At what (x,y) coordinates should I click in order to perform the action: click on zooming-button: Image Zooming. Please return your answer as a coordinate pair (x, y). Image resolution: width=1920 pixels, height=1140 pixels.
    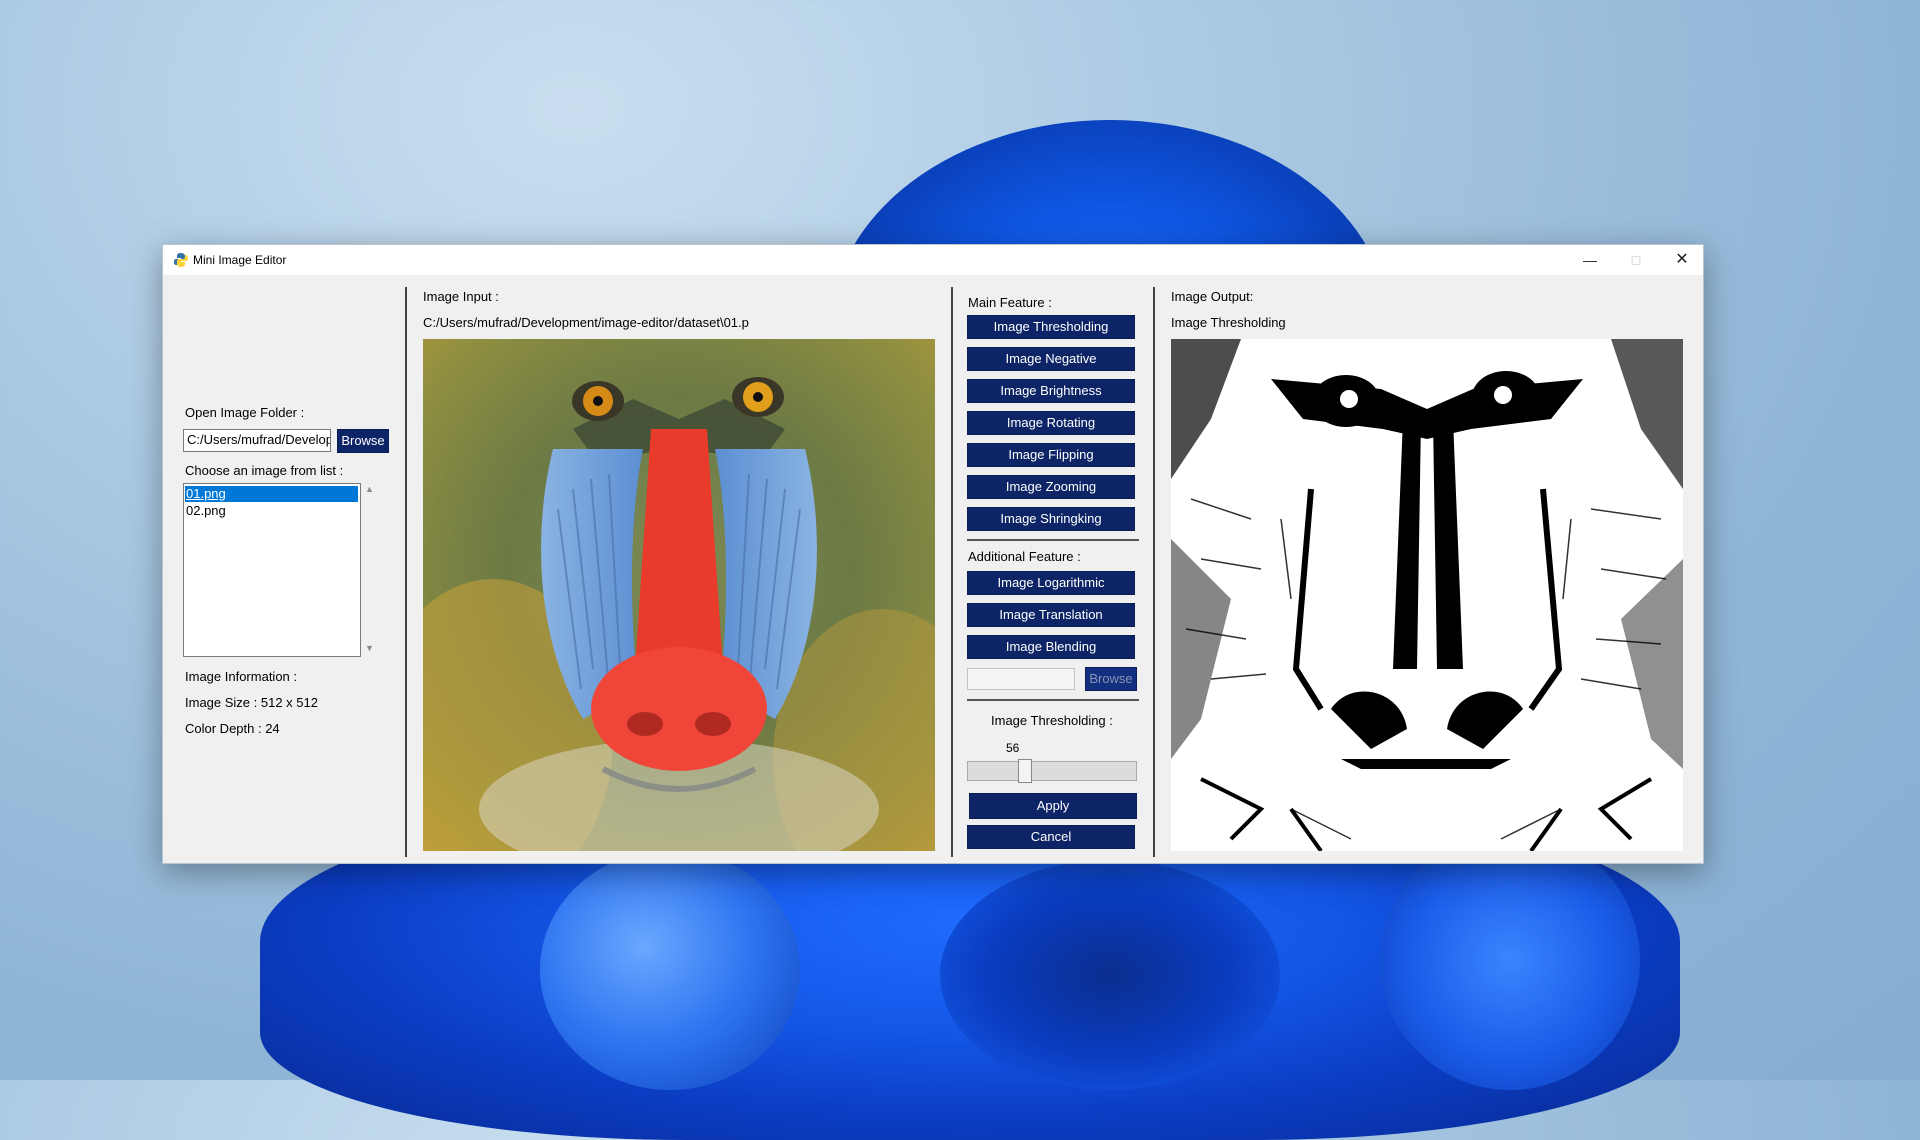
    Looking at the image, I should click on (1051, 487).